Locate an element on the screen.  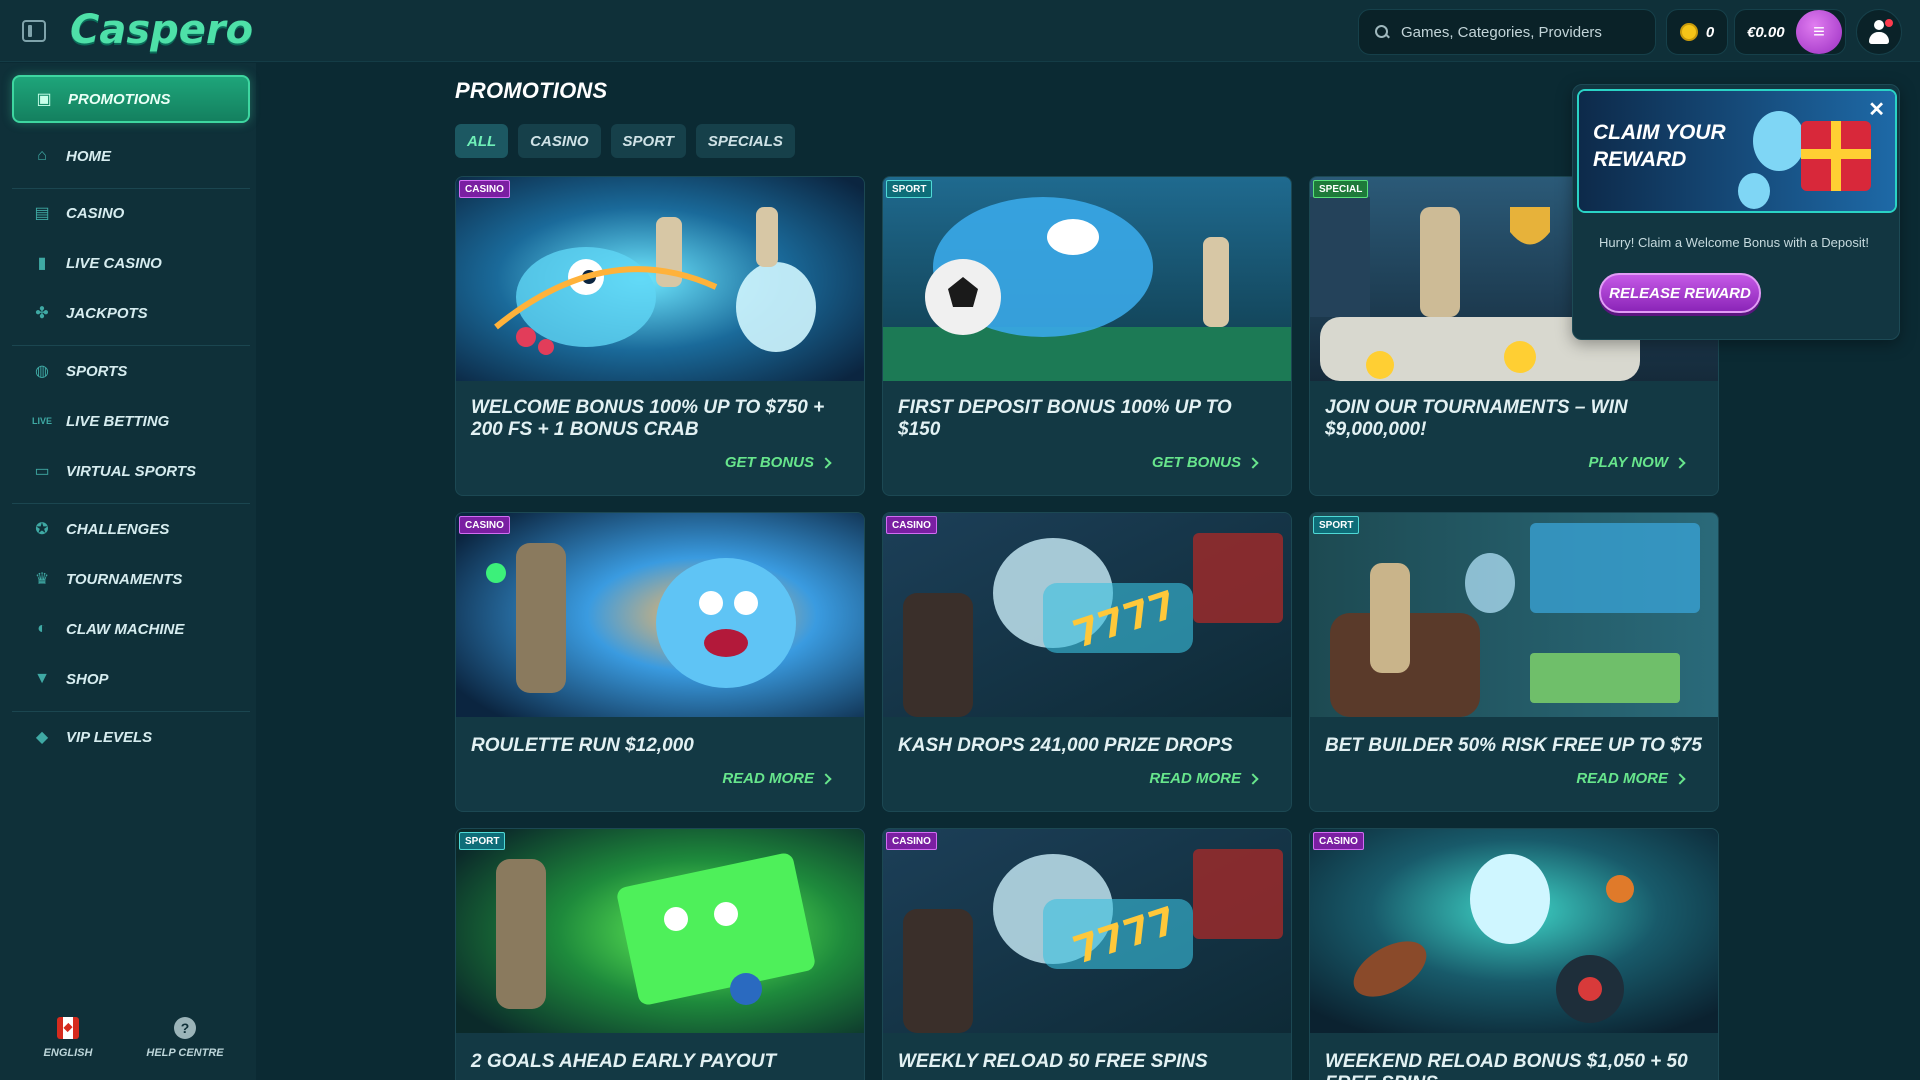
sidebar-item-label: VIRTUAL SPORTS is located at coordinates (131, 471).